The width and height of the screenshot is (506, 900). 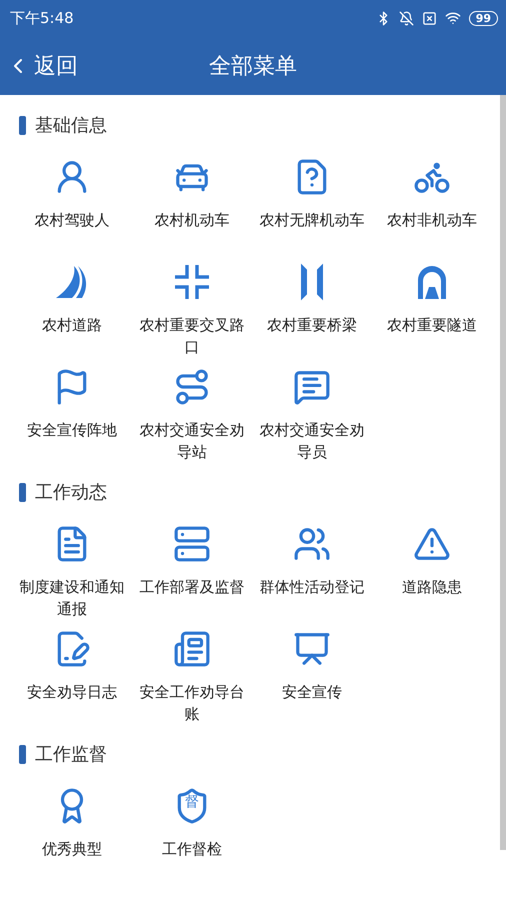 What do you see at coordinates (432, 544) in the screenshot?
I see `warning-icon` at bounding box center [432, 544].